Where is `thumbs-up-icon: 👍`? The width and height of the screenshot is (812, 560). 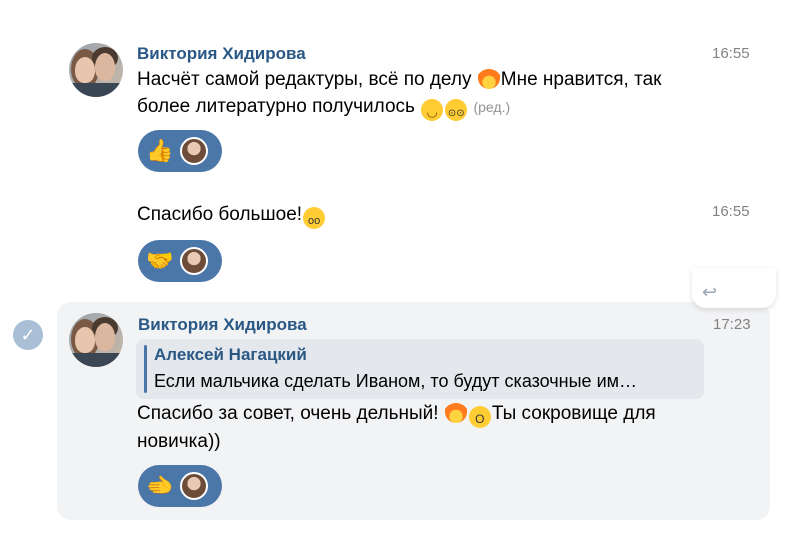
thumbs-up-icon: 👍 is located at coordinates (160, 150).